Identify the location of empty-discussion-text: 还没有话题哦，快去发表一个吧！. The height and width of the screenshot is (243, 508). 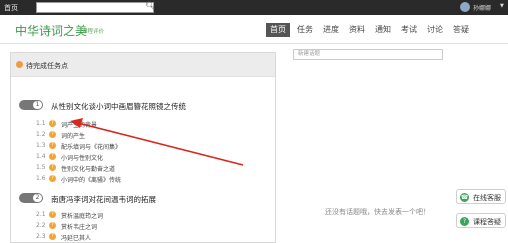
(377, 212).